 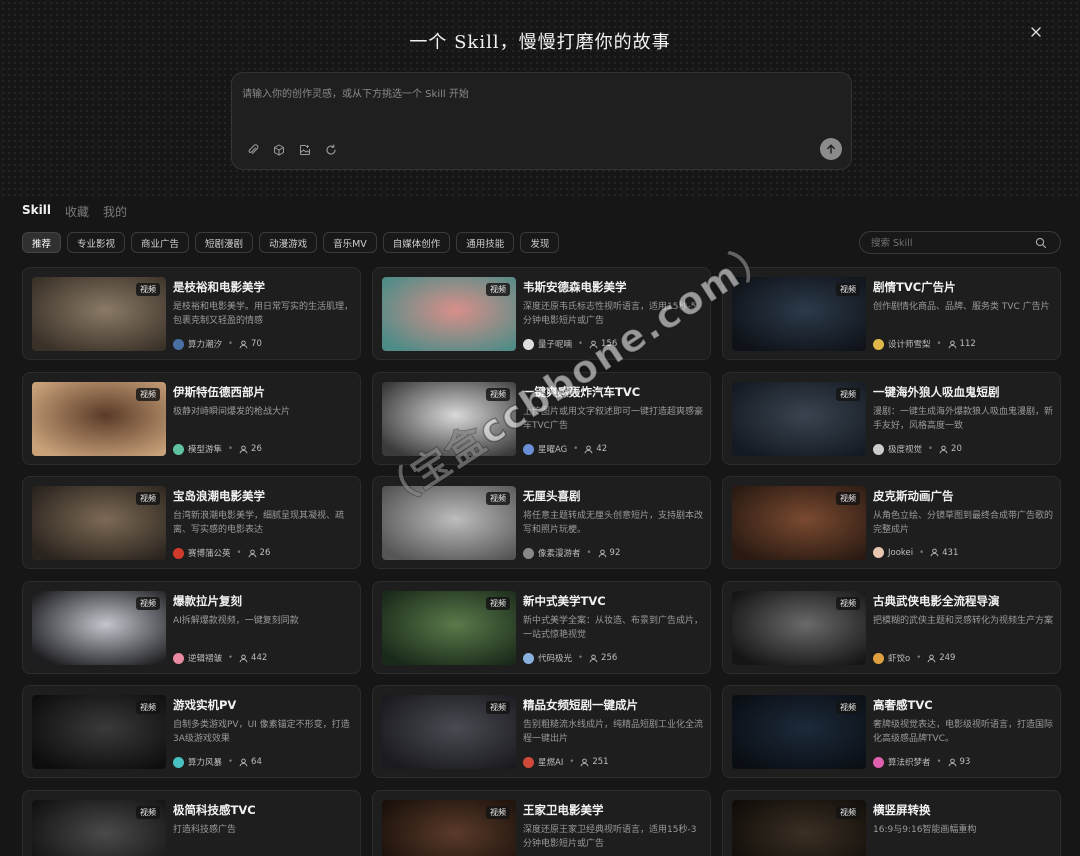 I want to click on card-title: 王家卫电影美学, so click(x=563, y=810).